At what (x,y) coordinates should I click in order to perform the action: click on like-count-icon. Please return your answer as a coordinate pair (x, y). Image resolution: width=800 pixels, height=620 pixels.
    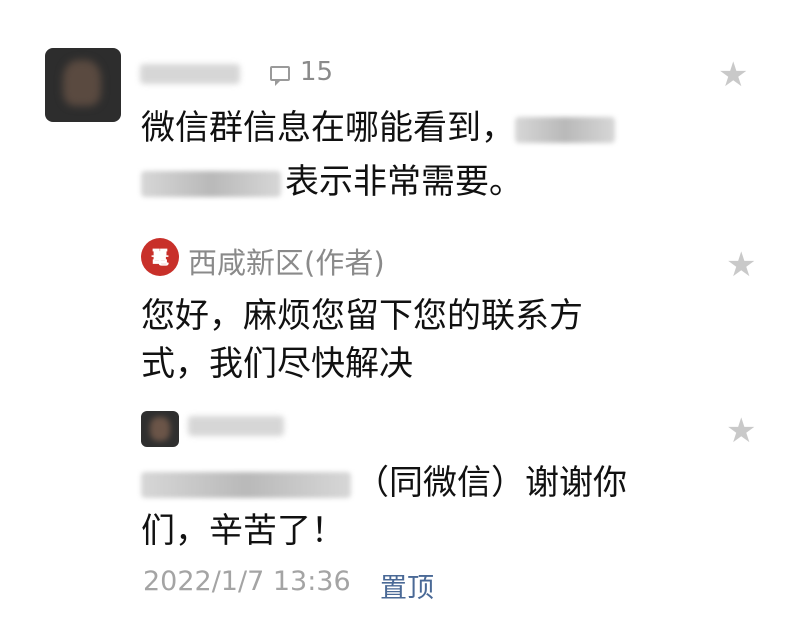
    Looking at the image, I should click on (280, 76).